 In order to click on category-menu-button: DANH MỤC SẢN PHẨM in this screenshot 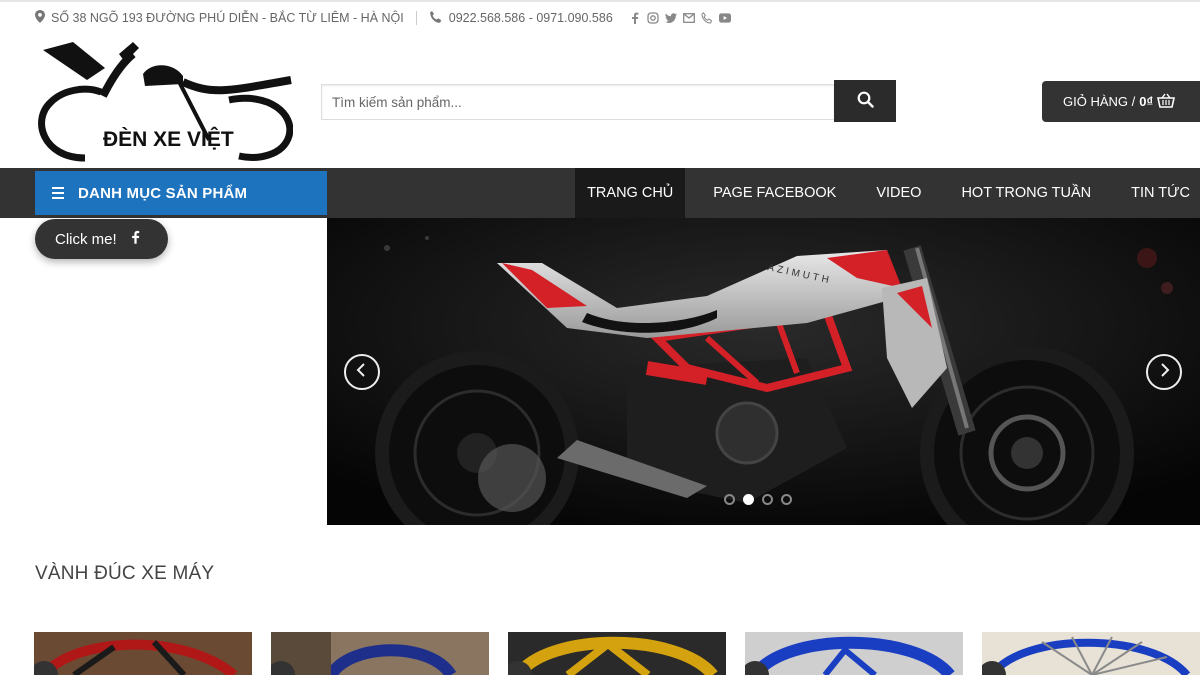, I will do `click(181, 193)`.